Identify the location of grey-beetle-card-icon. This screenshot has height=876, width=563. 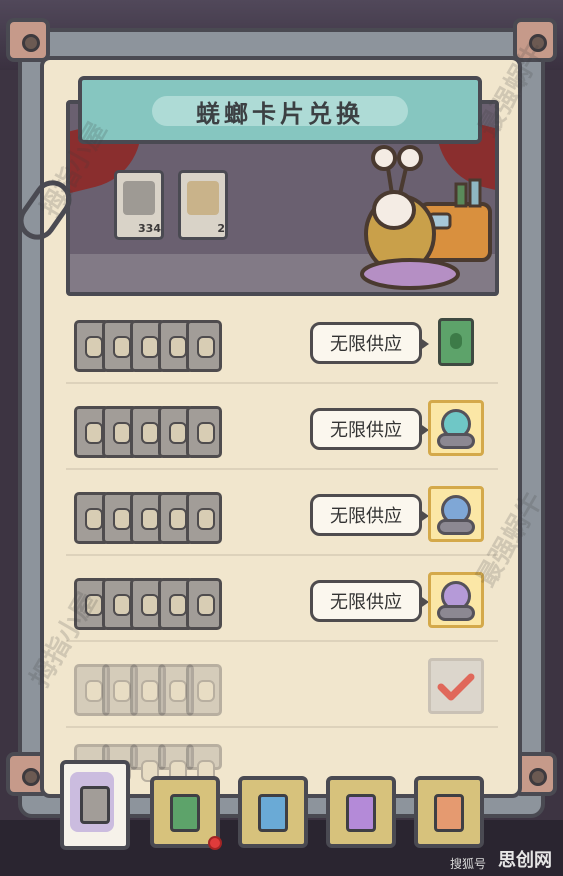
(95, 805).